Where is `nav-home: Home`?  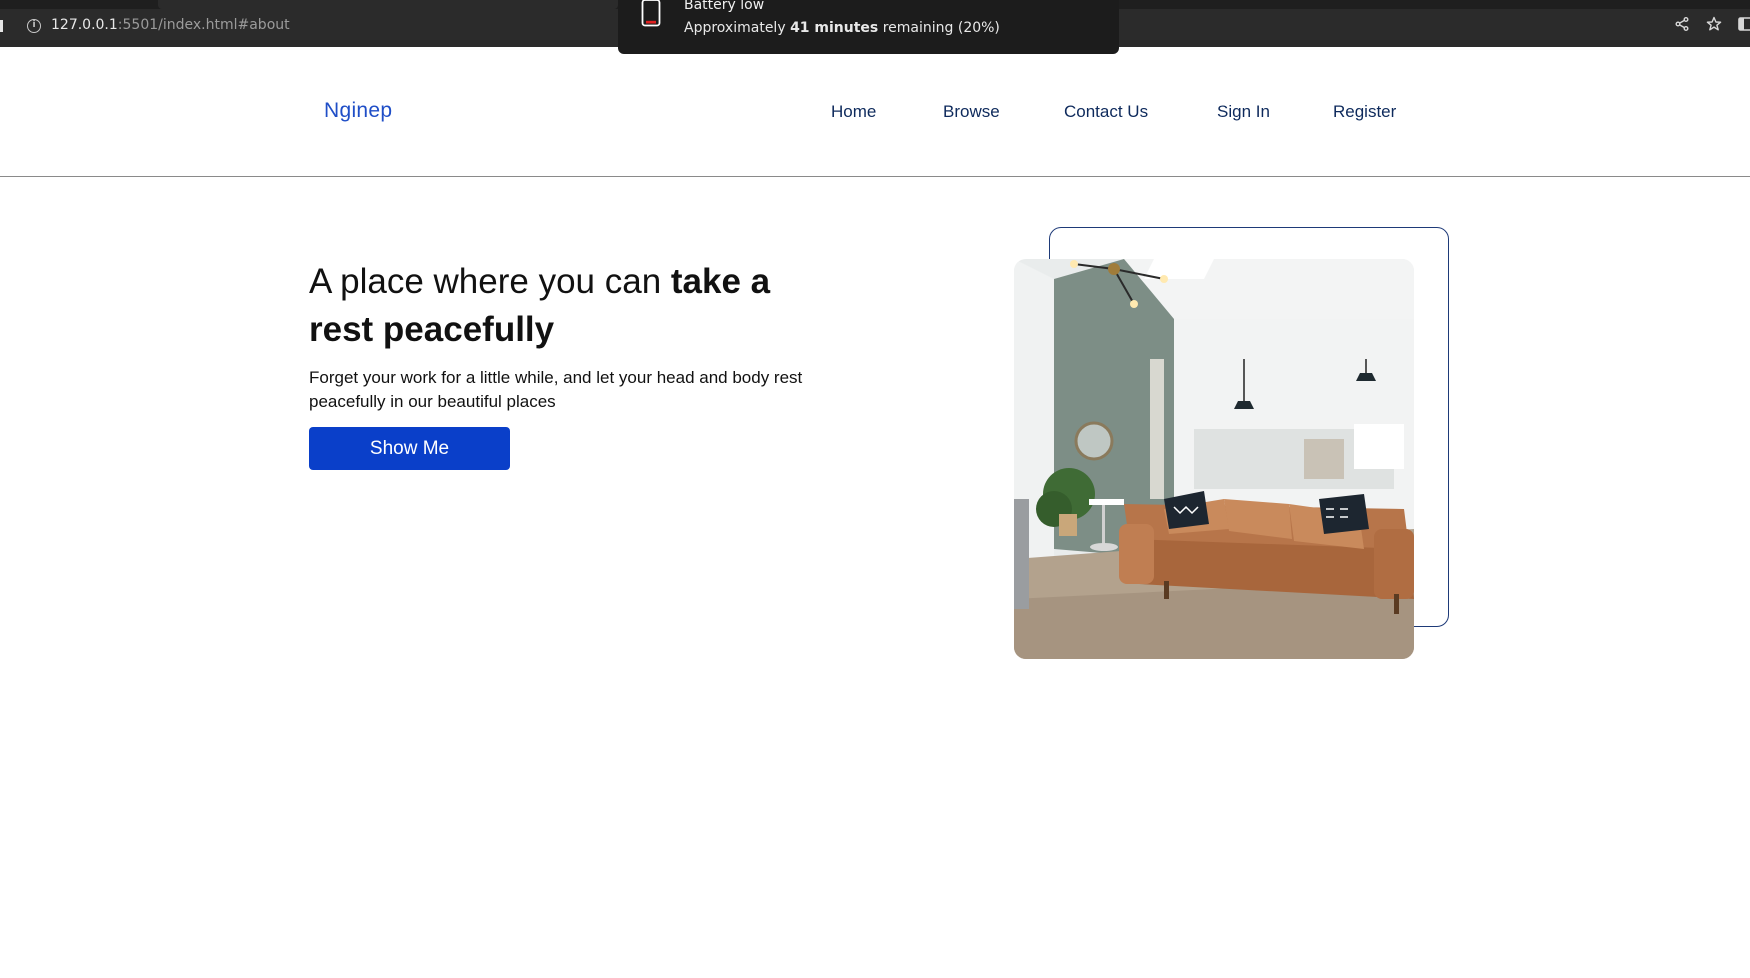 nav-home: Home is located at coordinates (853, 112).